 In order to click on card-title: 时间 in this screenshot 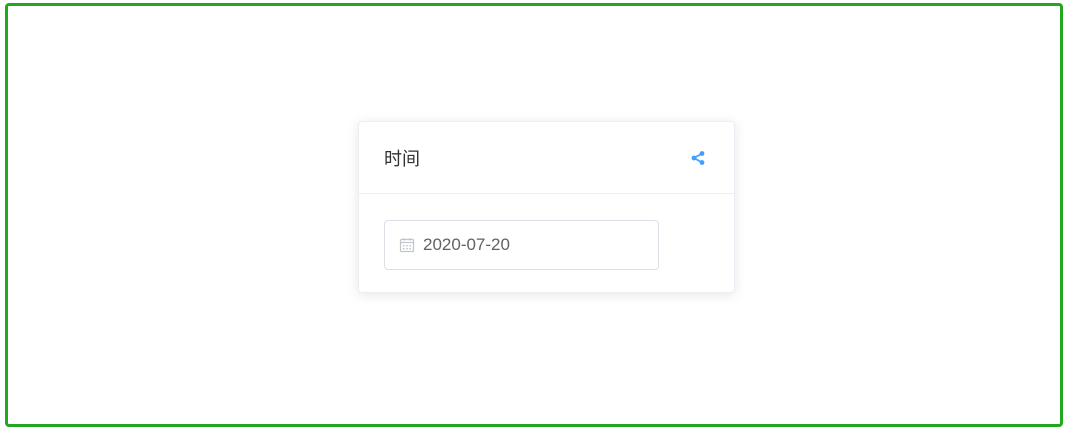, I will do `click(402, 159)`.